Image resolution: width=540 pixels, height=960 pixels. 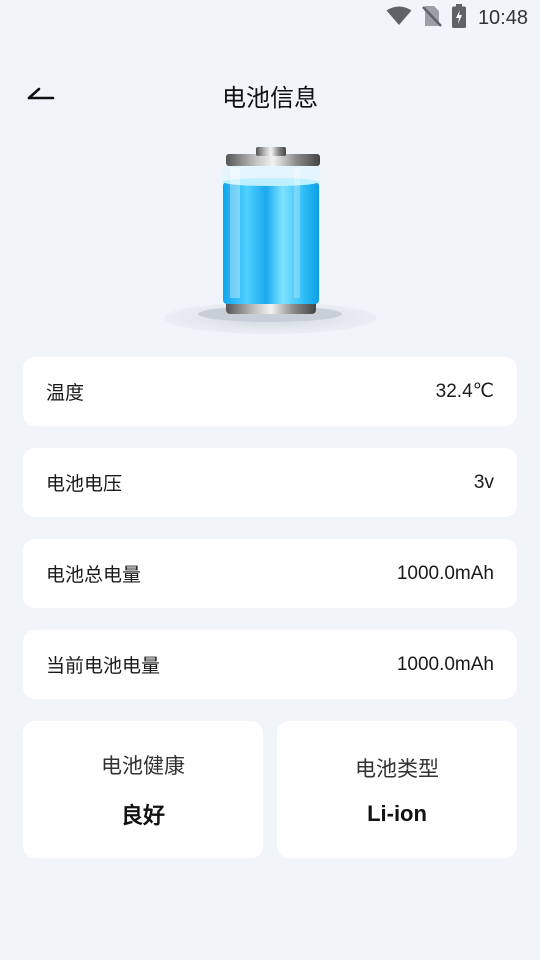 What do you see at coordinates (397, 789) in the screenshot?
I see `battery-type-tile: 电池类型 Li-ion` at bounding box center [397, 789].